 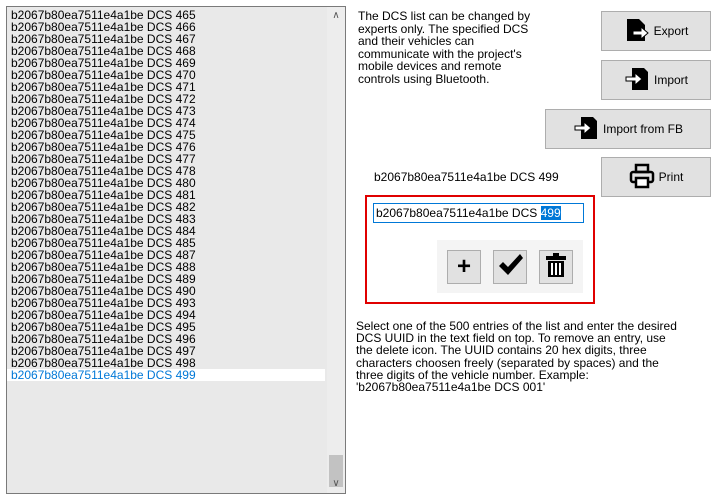 I want to click on scroll-up-arrow-icon: ∧, so click(x=336, y=16).